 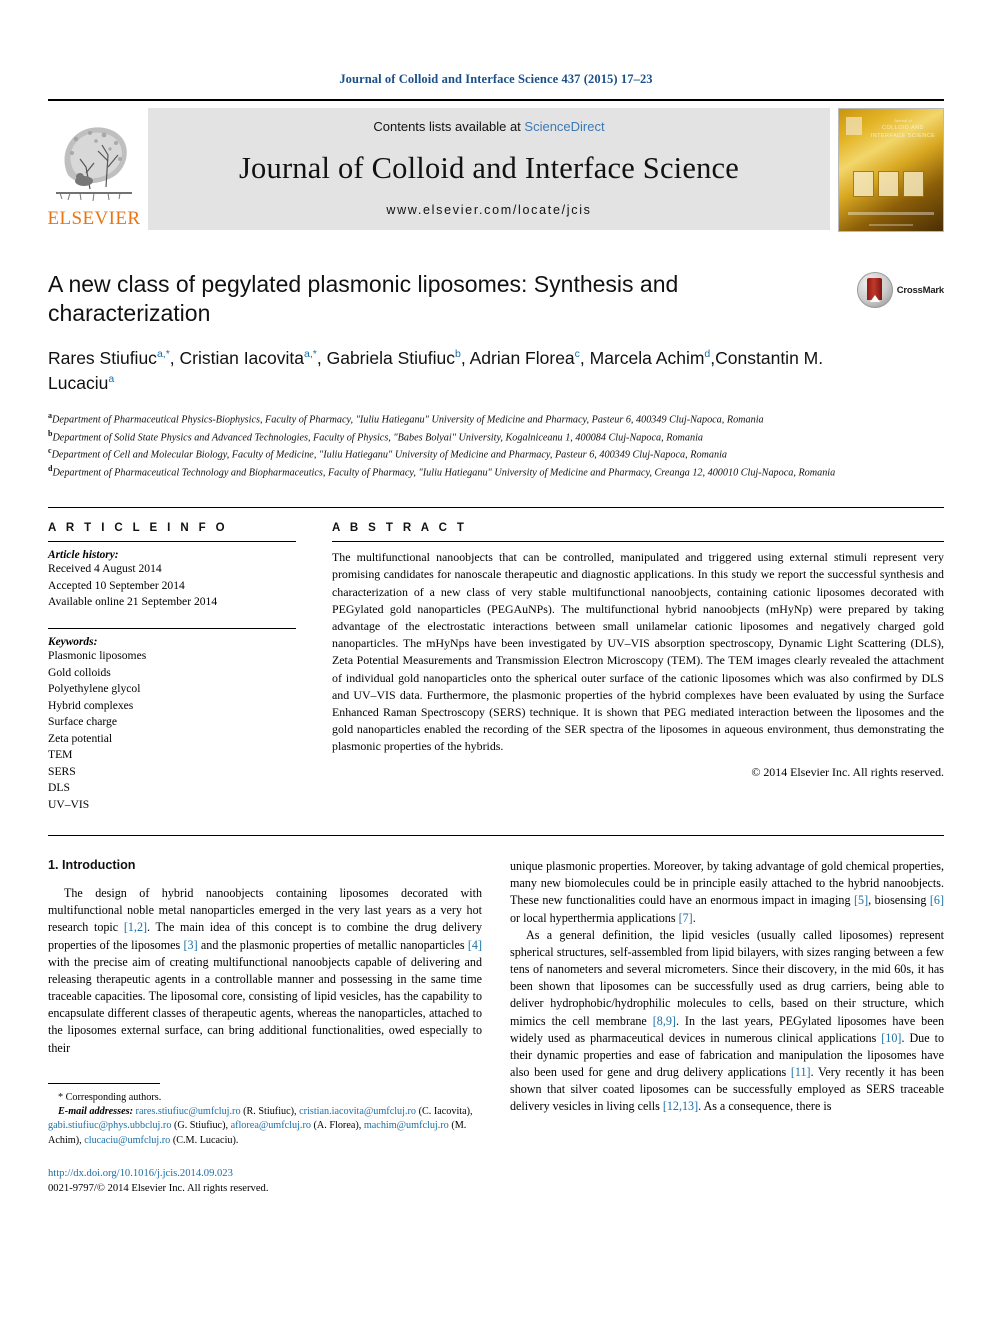 I want to click on article-info-heading: A R T I C L E I N F O, so click(x=138, y=528).